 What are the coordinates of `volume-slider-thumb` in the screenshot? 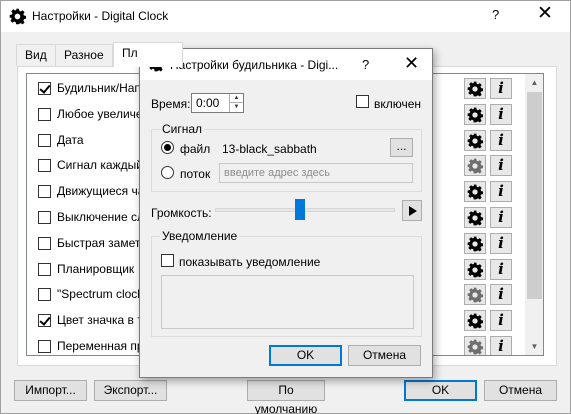 It's located at (299, 209).